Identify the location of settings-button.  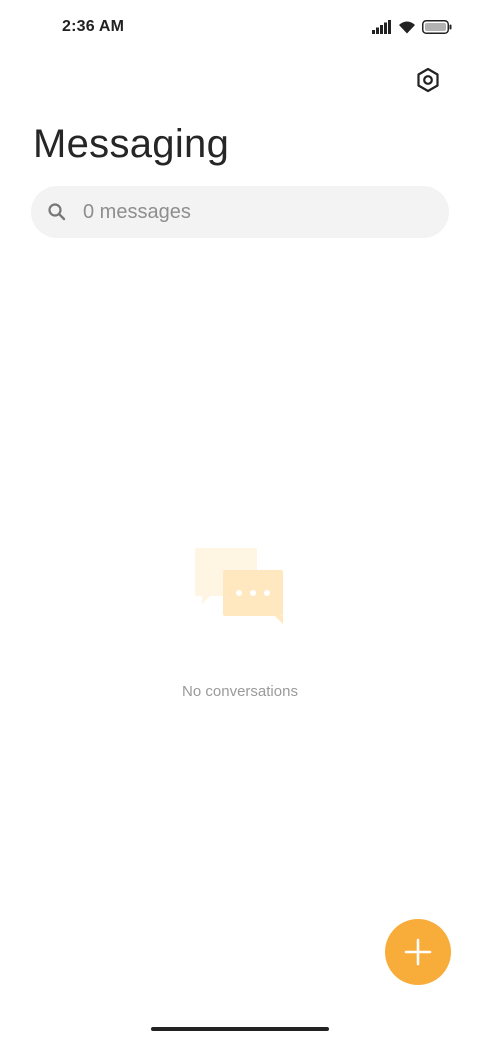
(428, 80).